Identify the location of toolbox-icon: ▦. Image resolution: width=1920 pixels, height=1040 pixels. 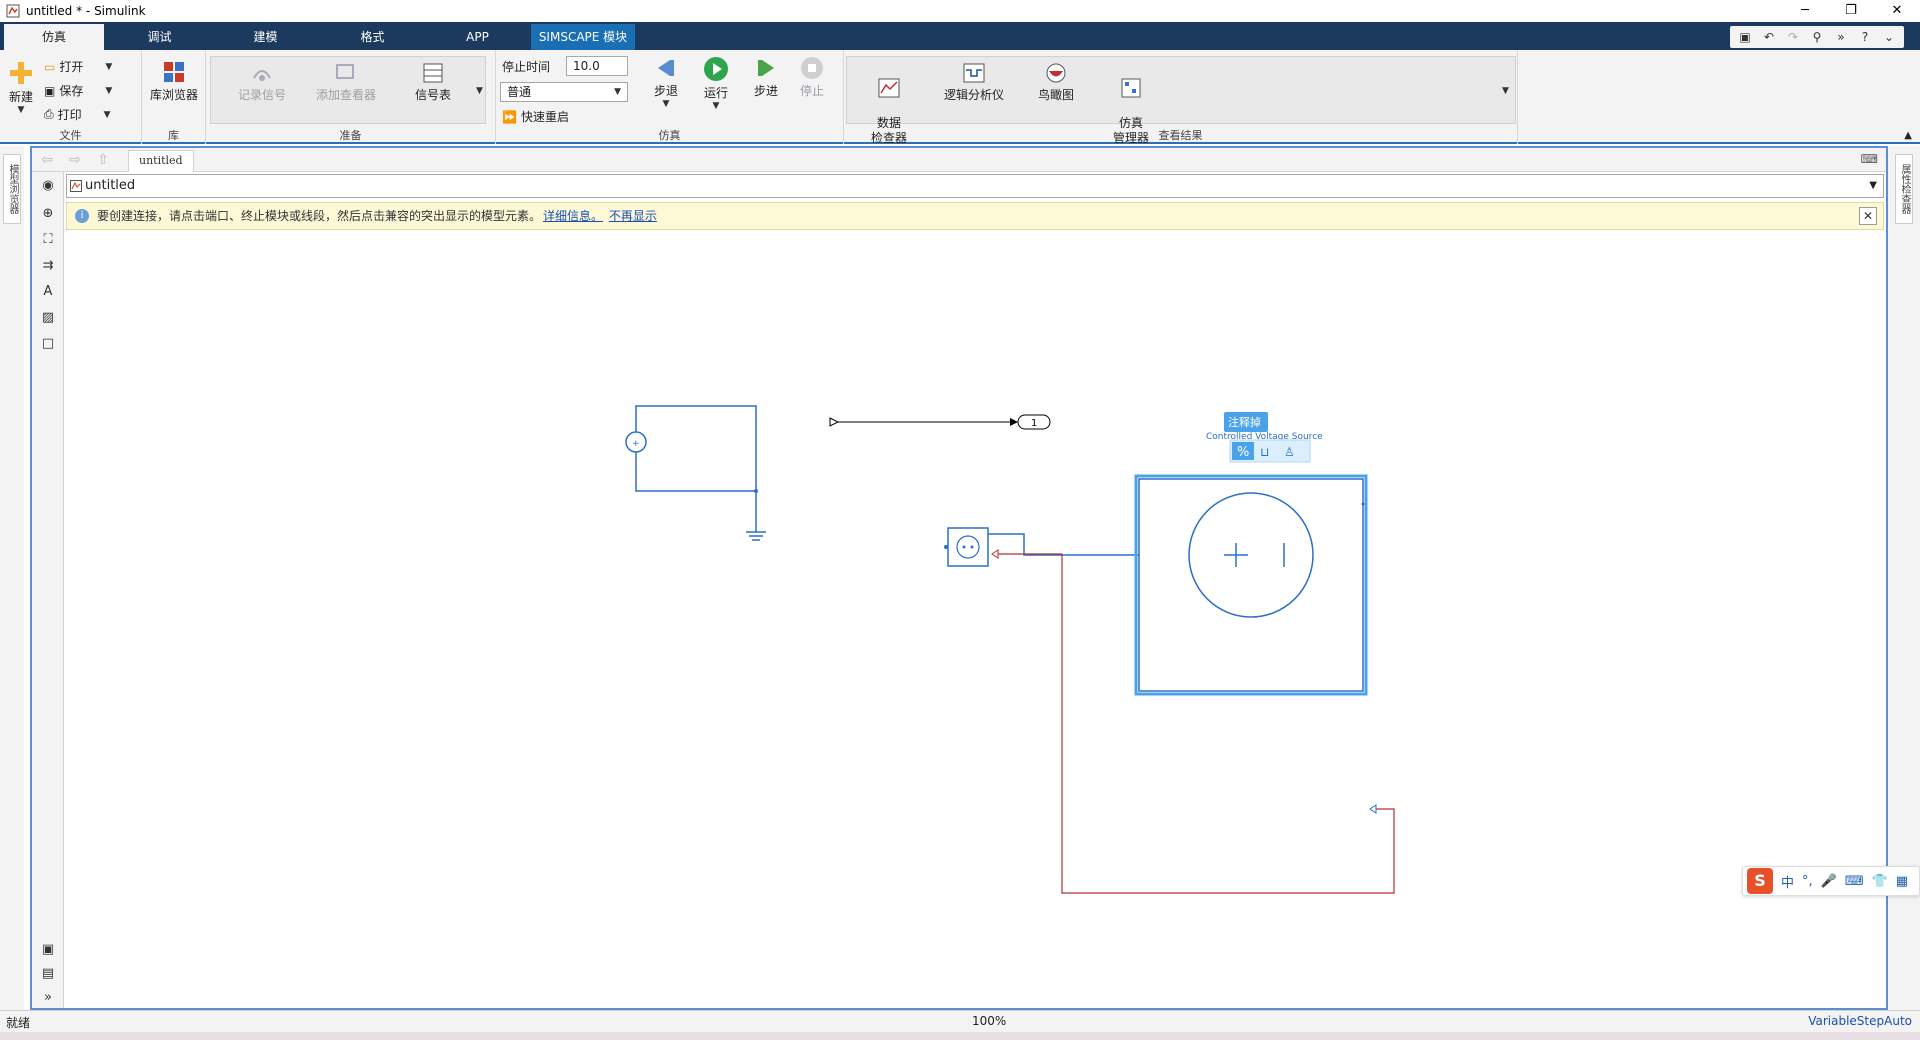
(1902, 881).